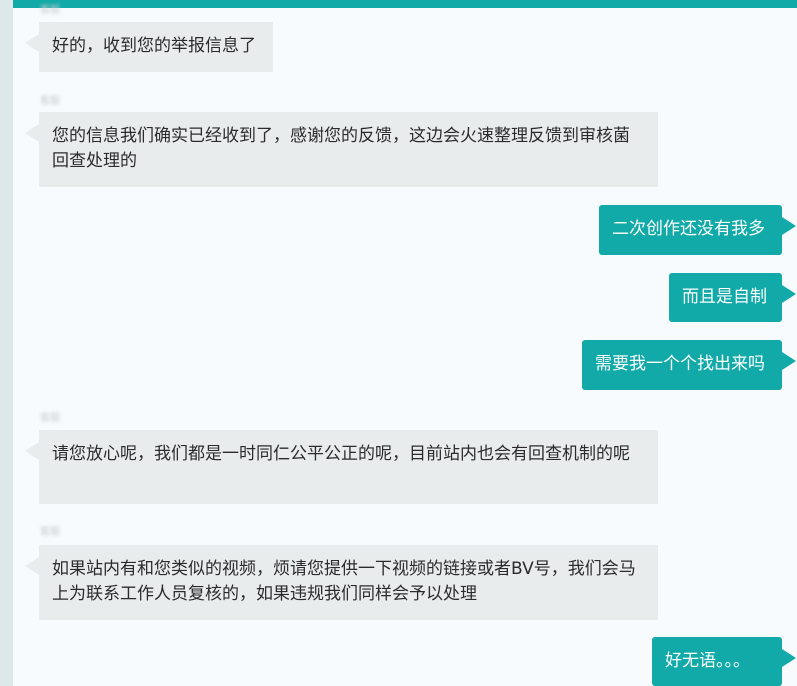  I want to click on sent-message: 需要我一个个找出来吗, so click(689, 365).